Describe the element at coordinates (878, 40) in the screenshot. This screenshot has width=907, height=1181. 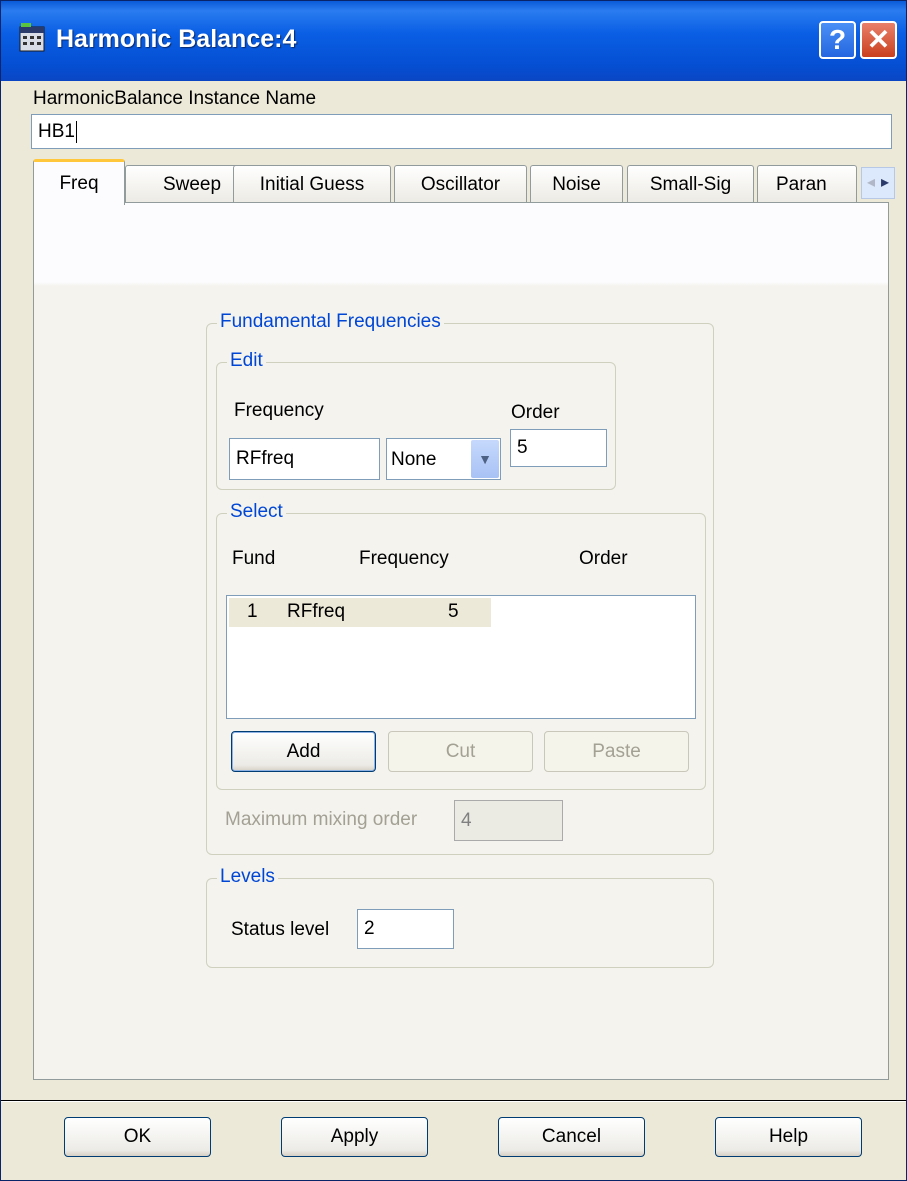
I see `close-button: ✕` at that location.